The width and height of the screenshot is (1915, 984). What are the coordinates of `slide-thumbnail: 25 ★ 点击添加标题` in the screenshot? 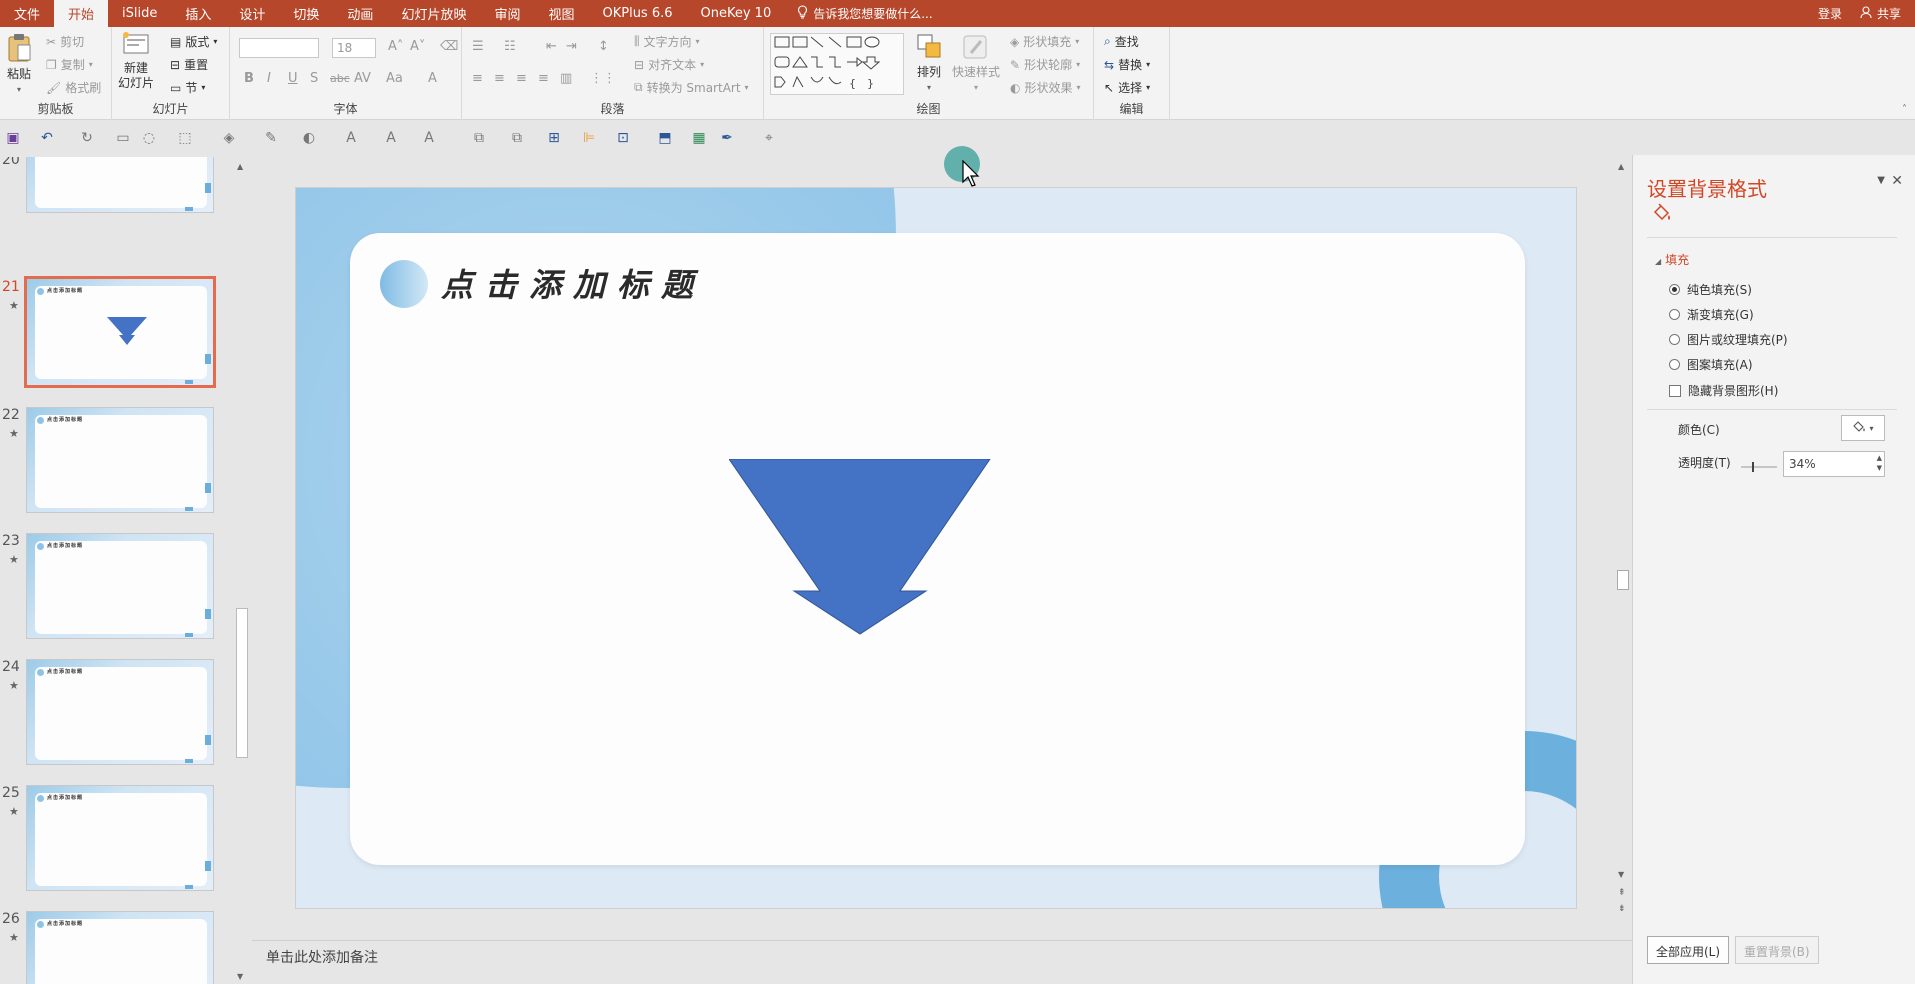 It's located at (122, 840).